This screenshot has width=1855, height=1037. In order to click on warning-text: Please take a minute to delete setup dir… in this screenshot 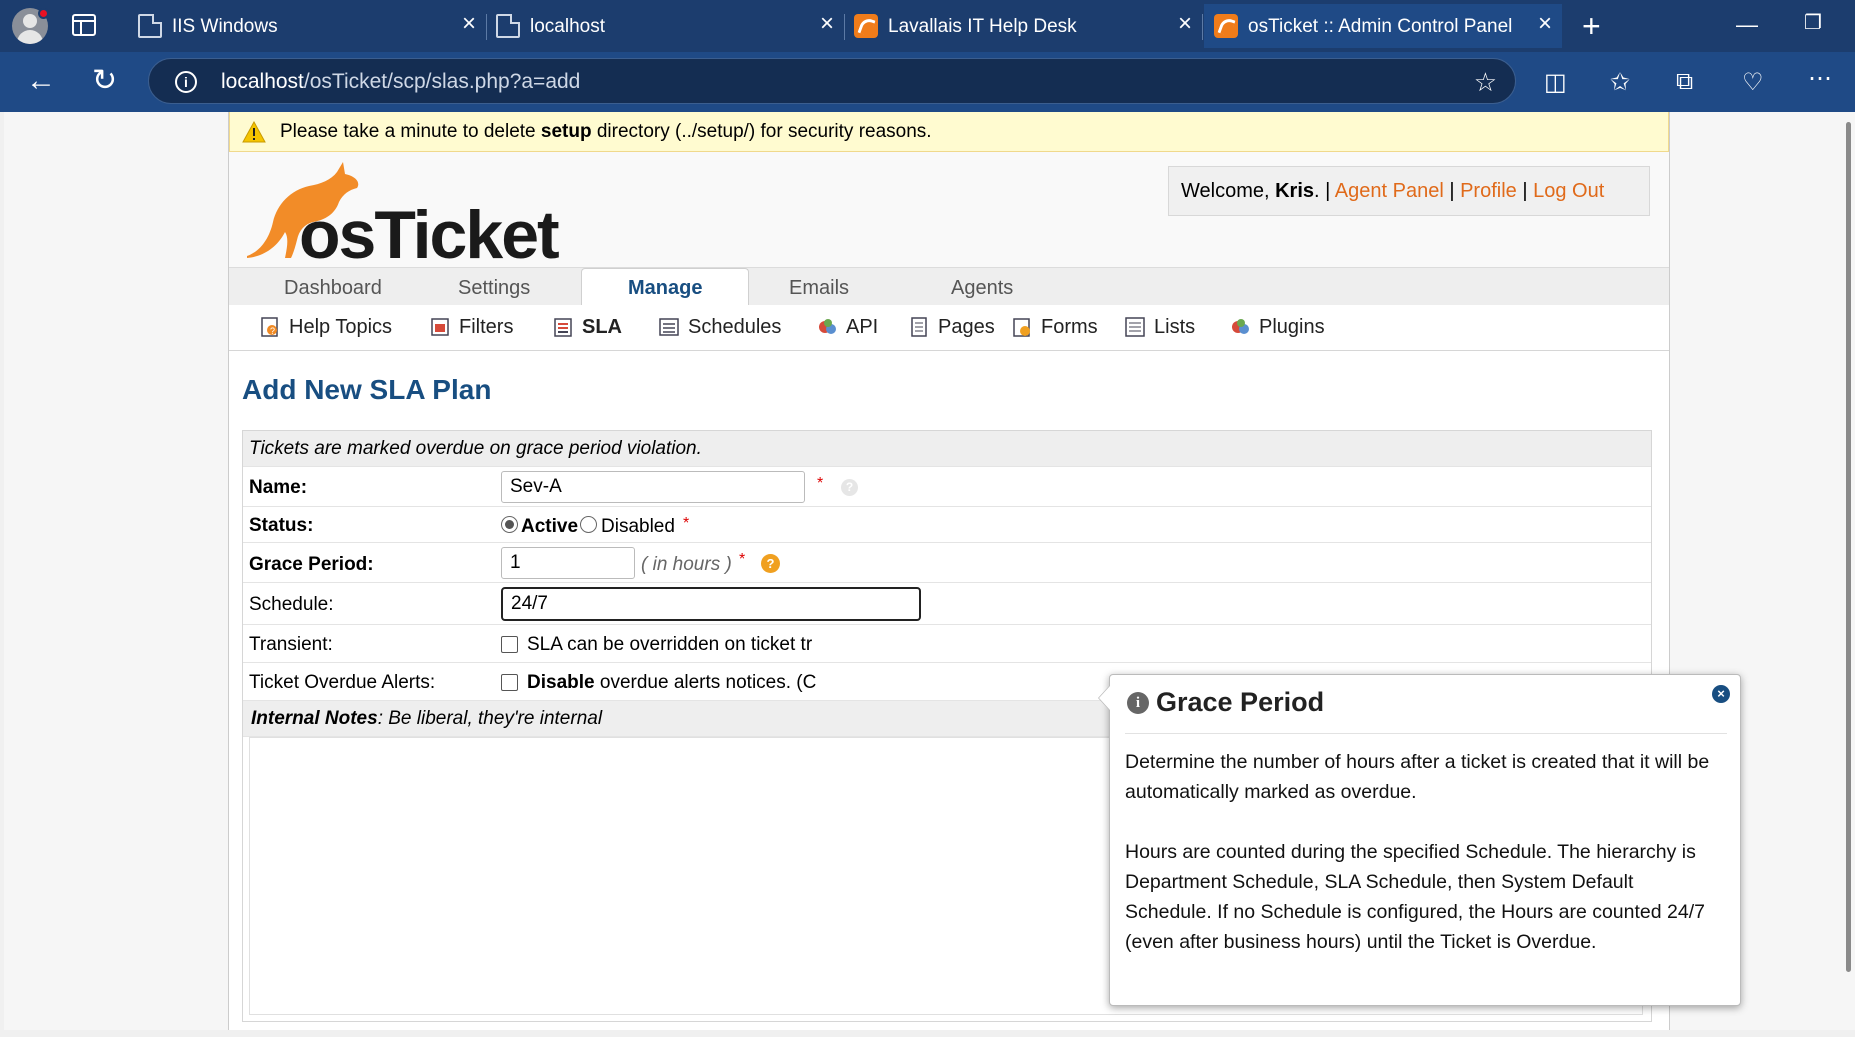, I will do `click(606, 132)`.